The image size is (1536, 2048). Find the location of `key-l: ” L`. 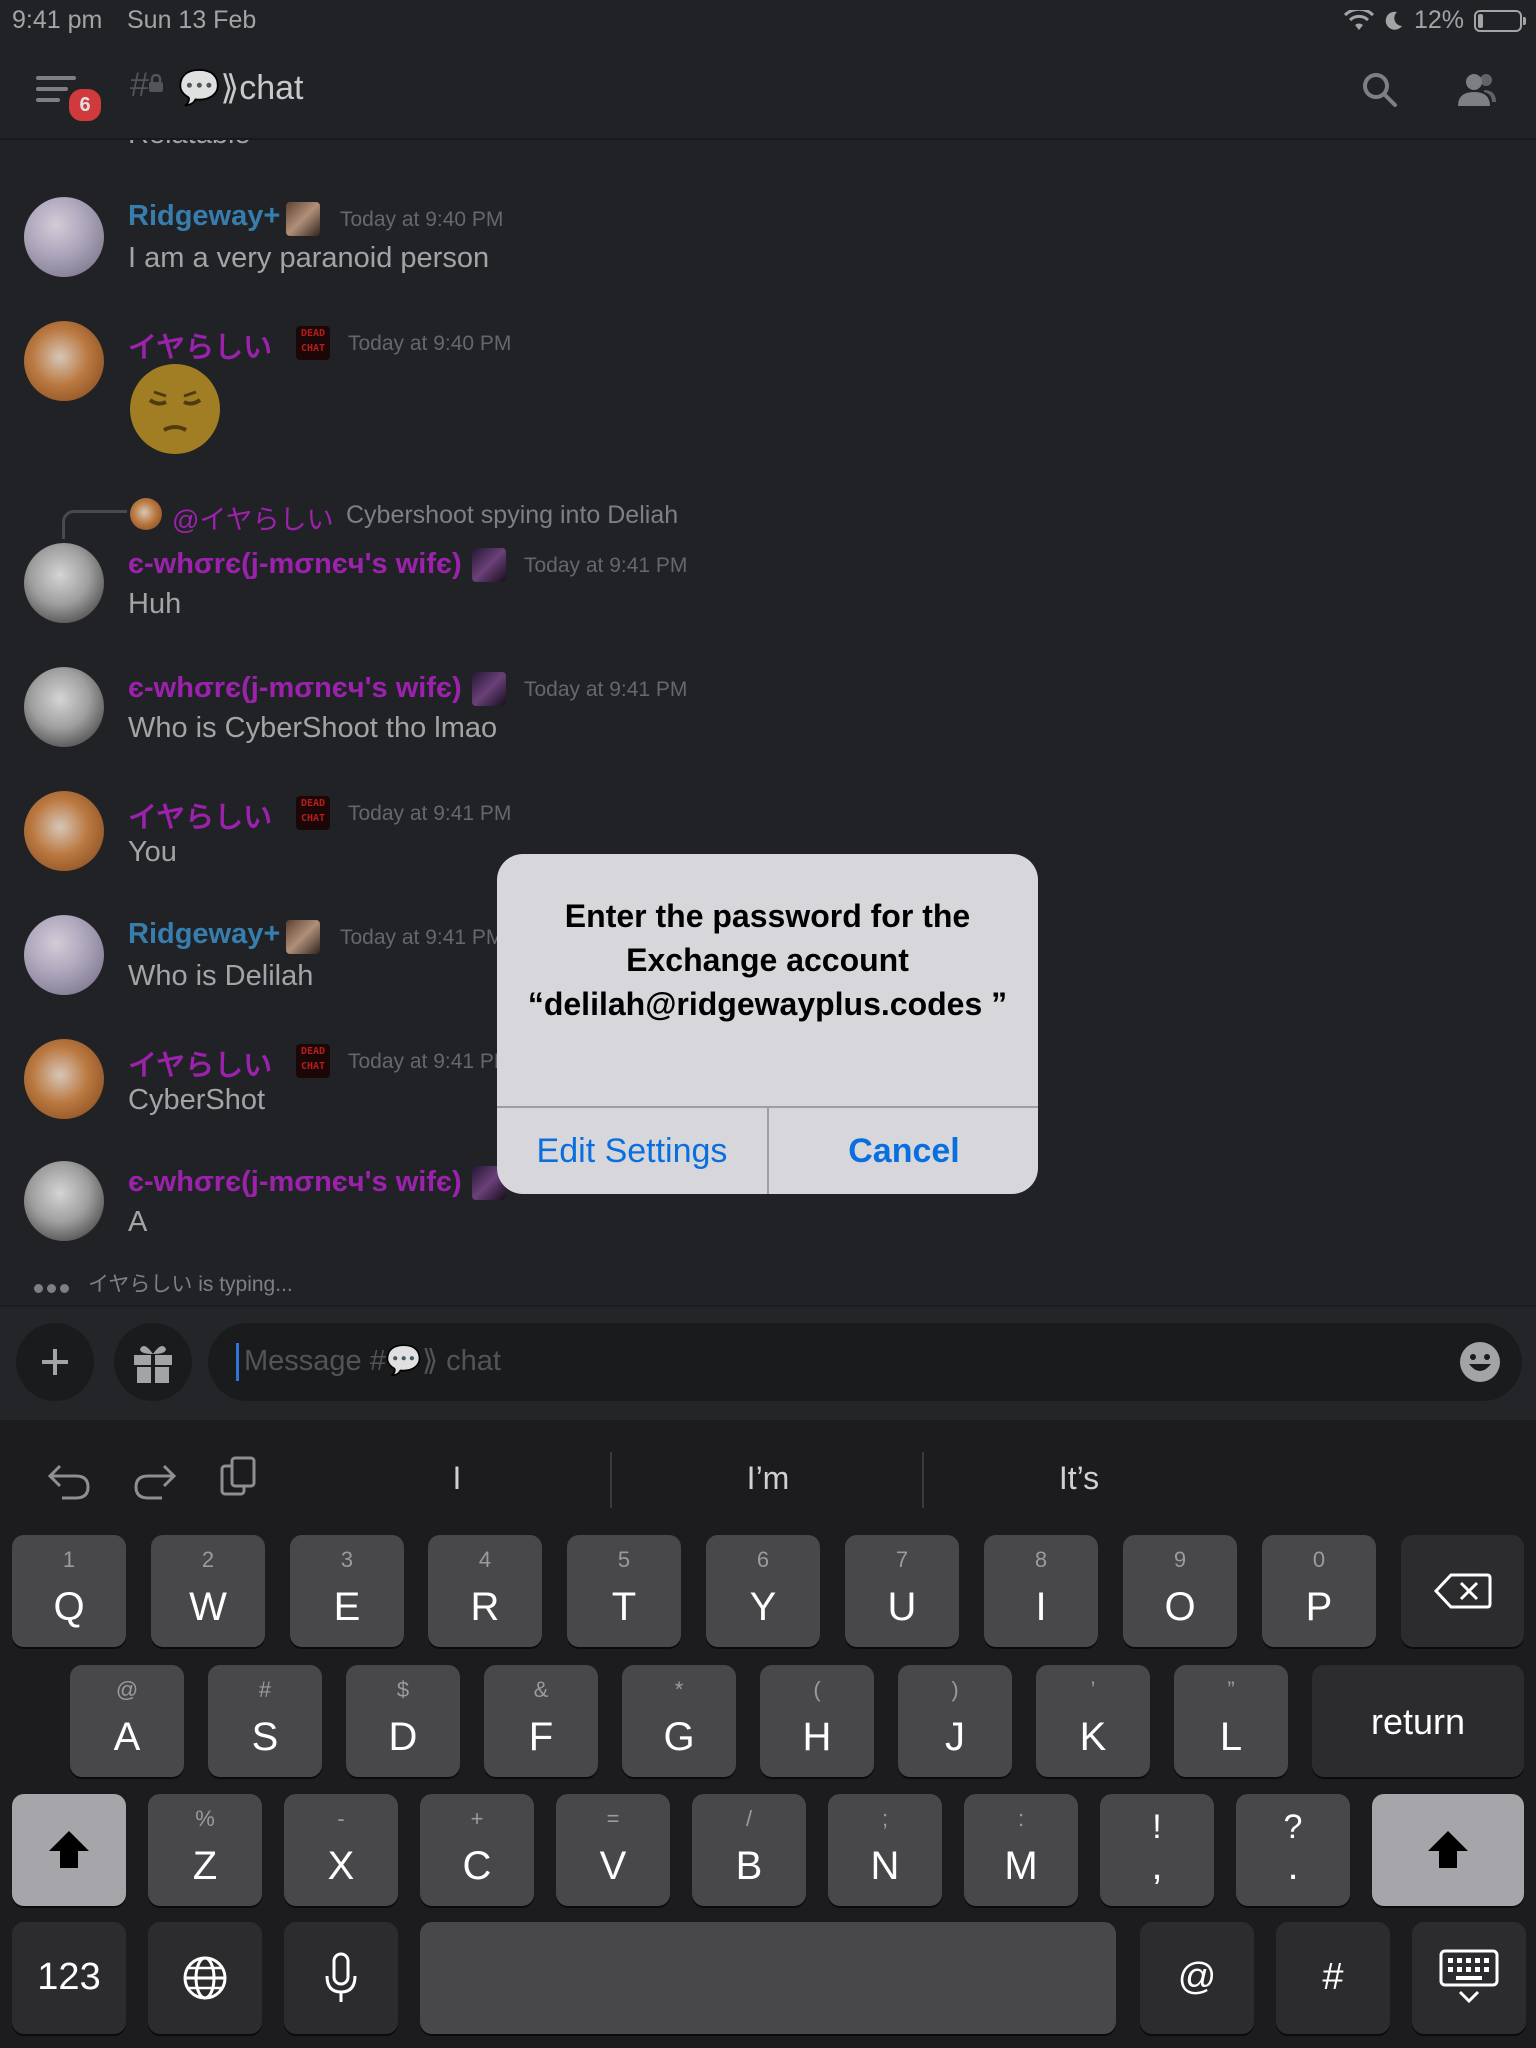

key-l: ” L is located at coordinates (1231, 1721).